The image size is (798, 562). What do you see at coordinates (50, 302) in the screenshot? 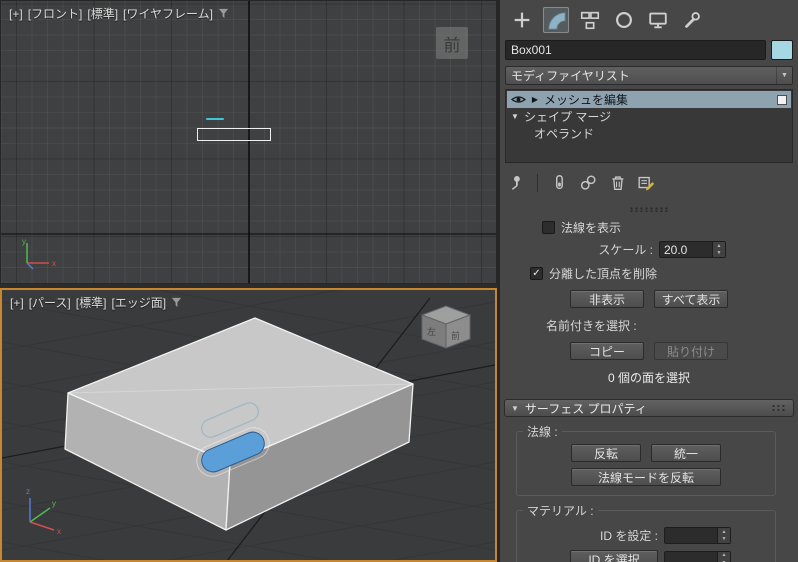
I see `viewport-pov-menu: [パース]` at bounding box center [50, 302].